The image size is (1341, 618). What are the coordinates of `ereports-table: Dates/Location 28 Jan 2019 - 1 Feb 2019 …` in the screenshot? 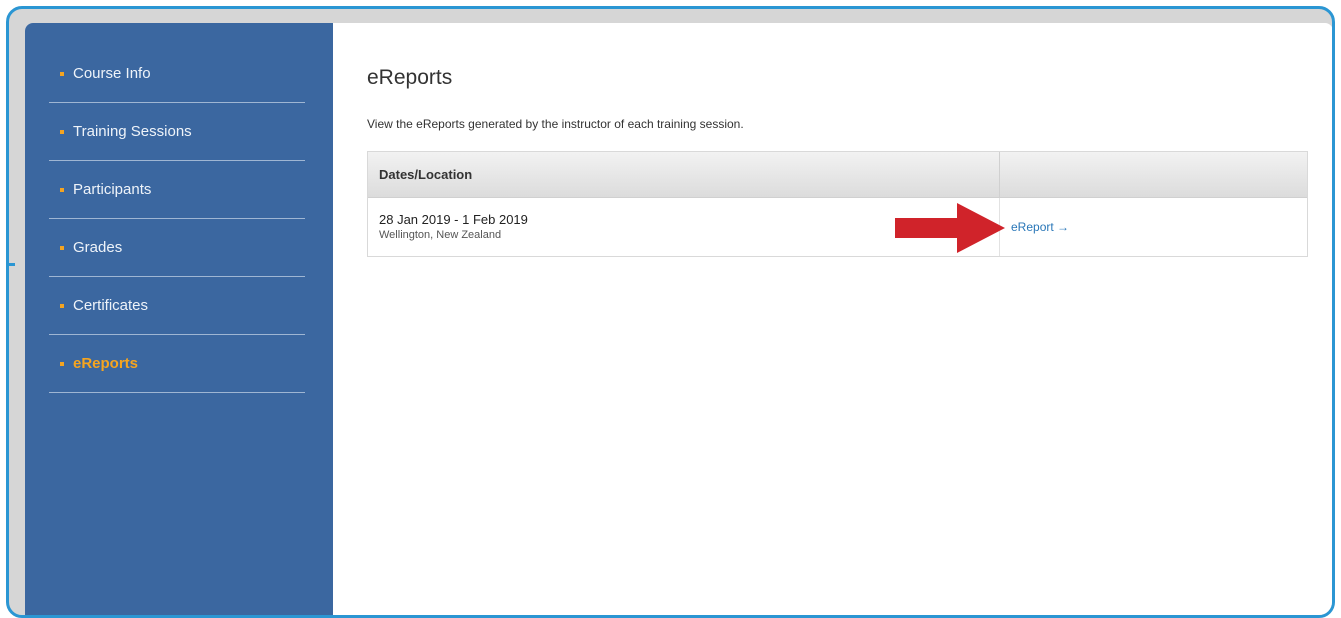 It's located at (837, 204).